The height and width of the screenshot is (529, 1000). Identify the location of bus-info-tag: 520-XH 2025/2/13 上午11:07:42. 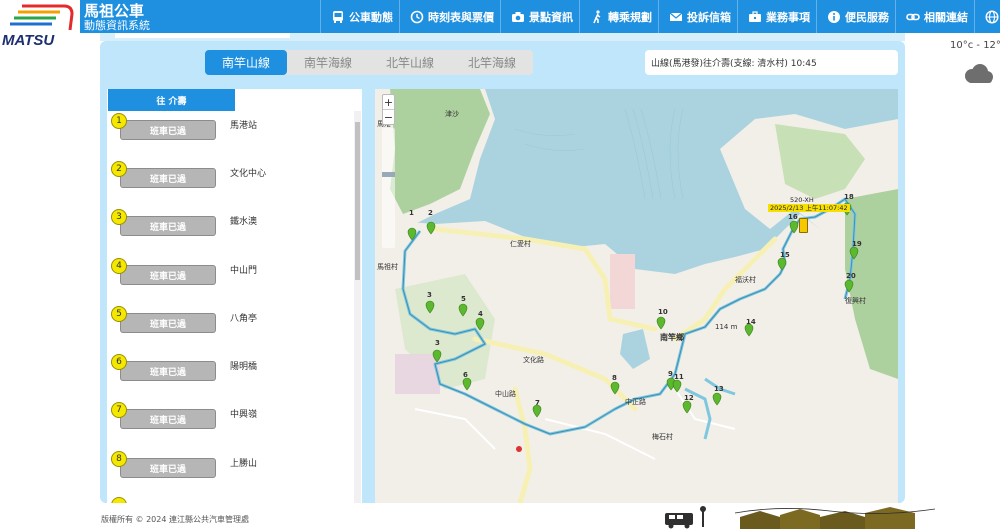
(809, 204).